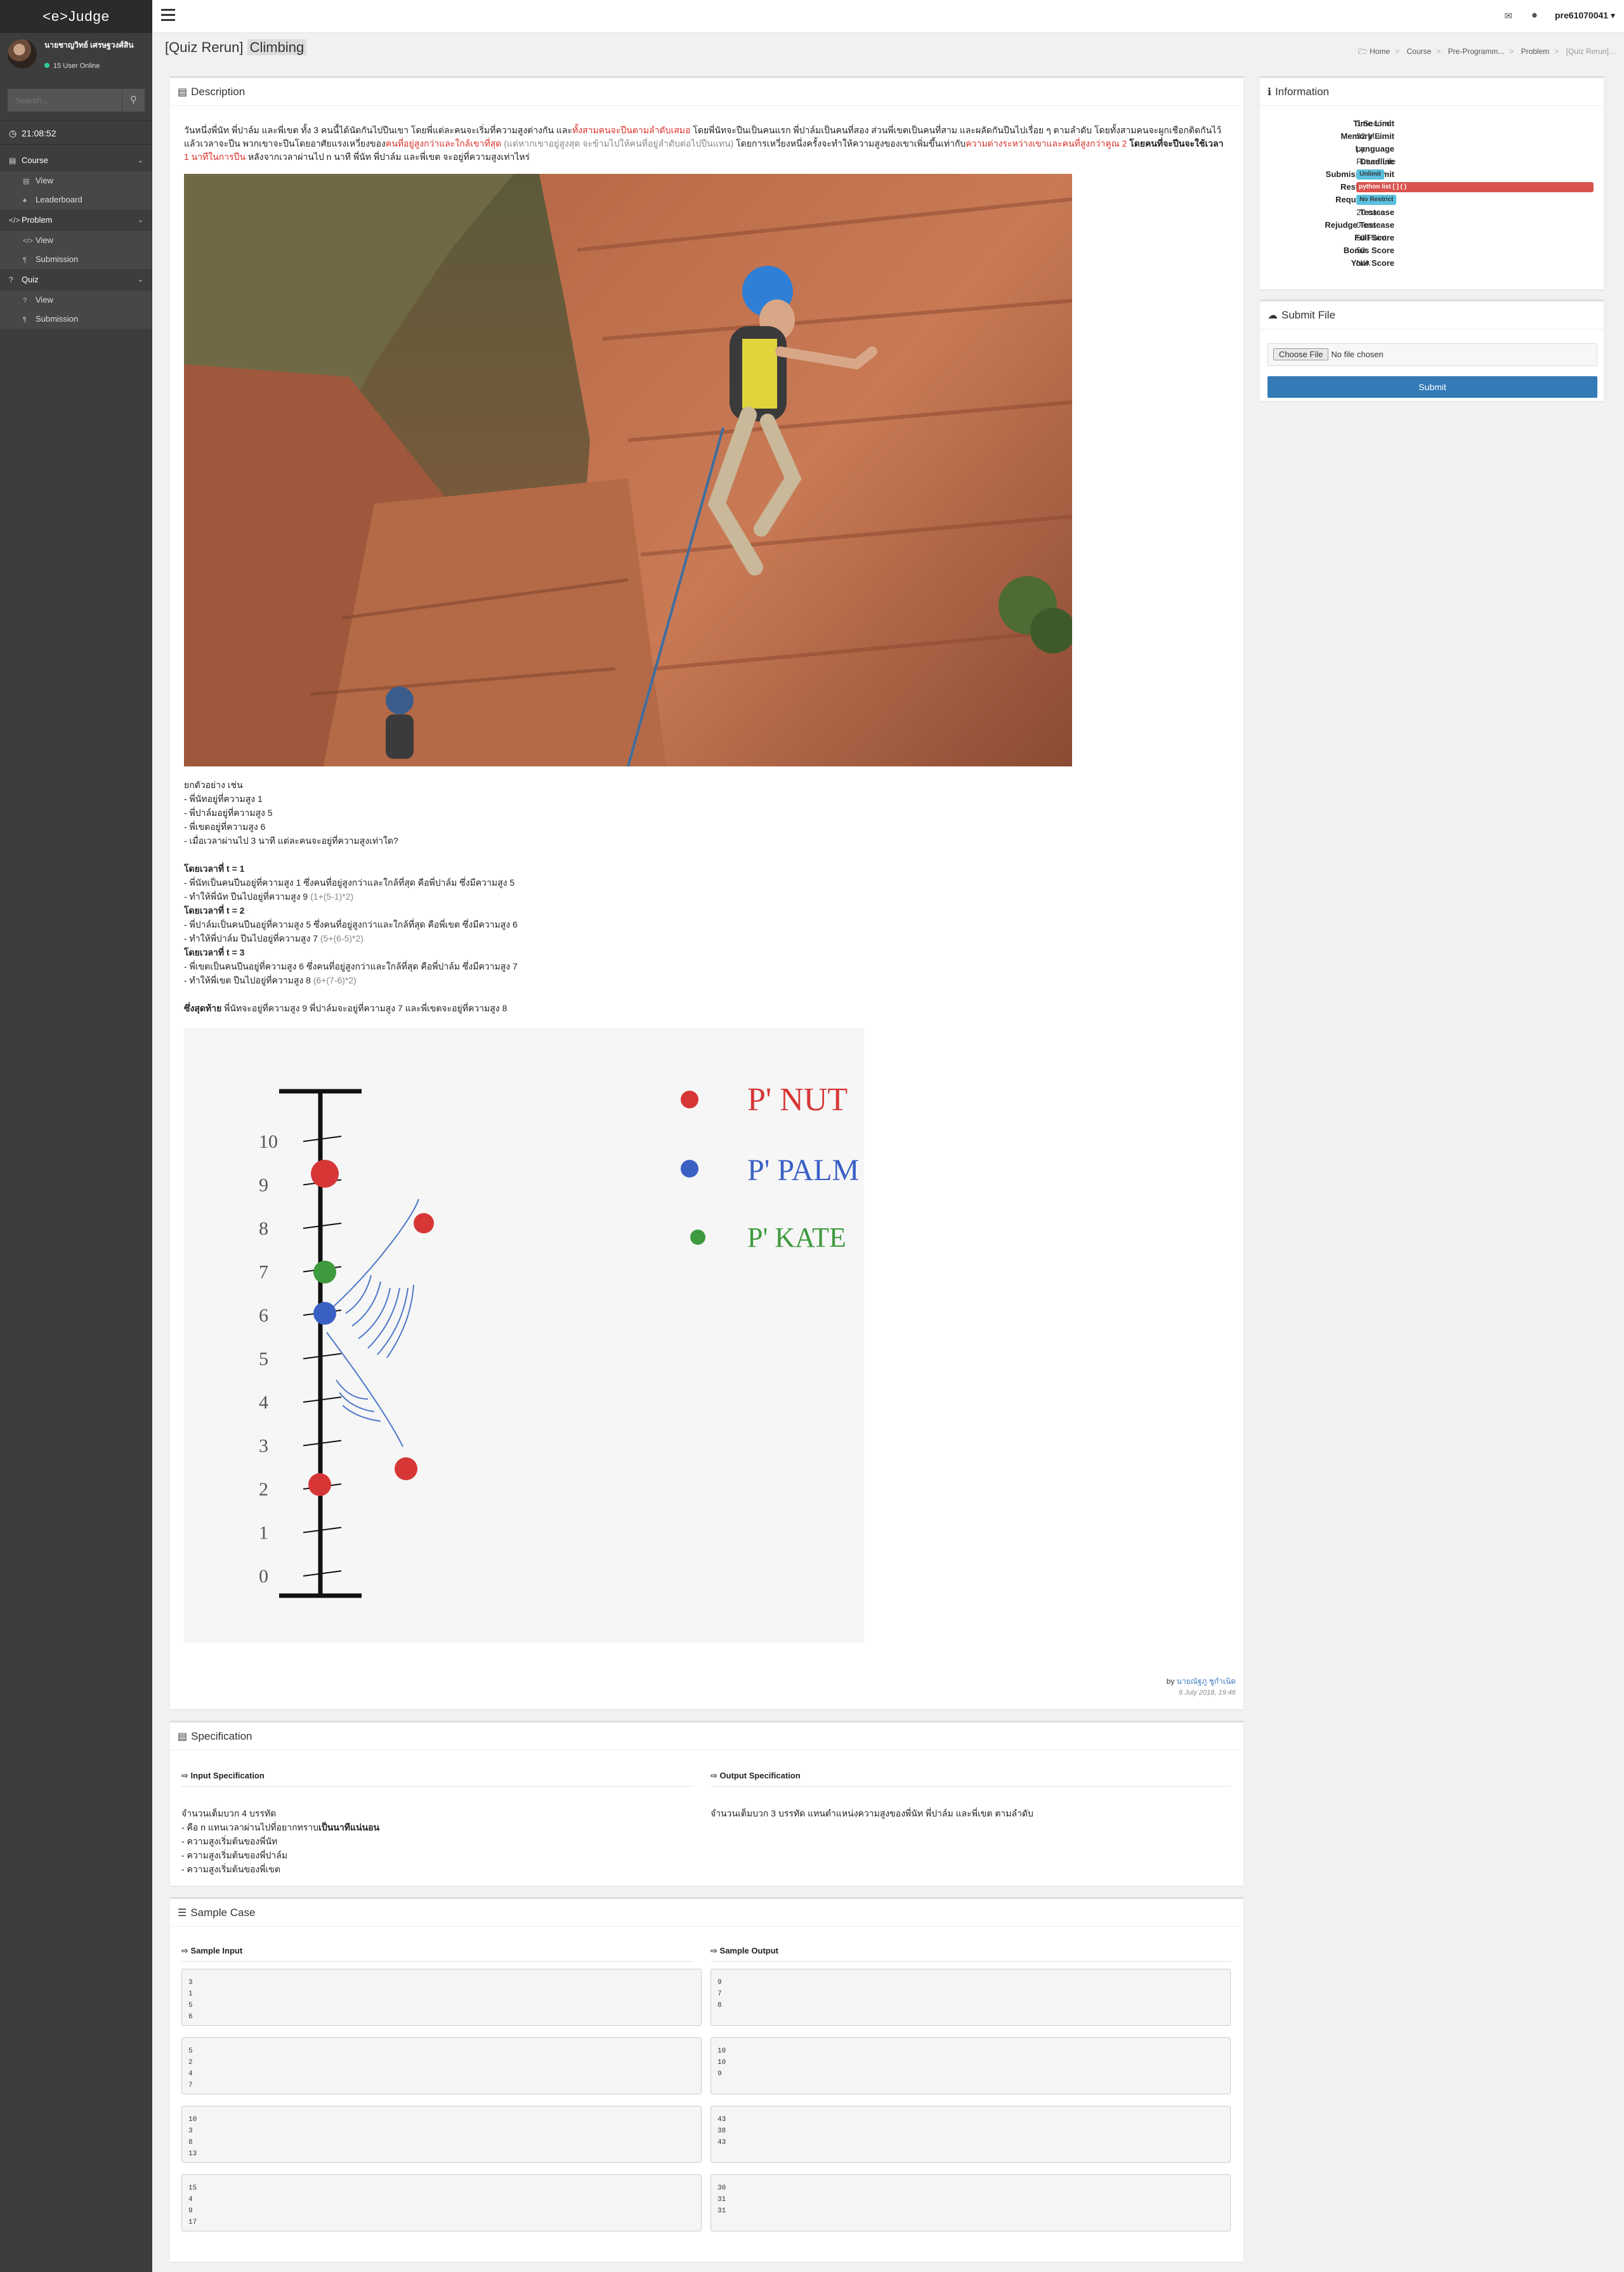 The height and width of the screenshot is (2272, 1624). What do you see at coordinates (1534, 15) in the screenshot?
I see `globe-icon: ●` at bounding box center [1534, 15].